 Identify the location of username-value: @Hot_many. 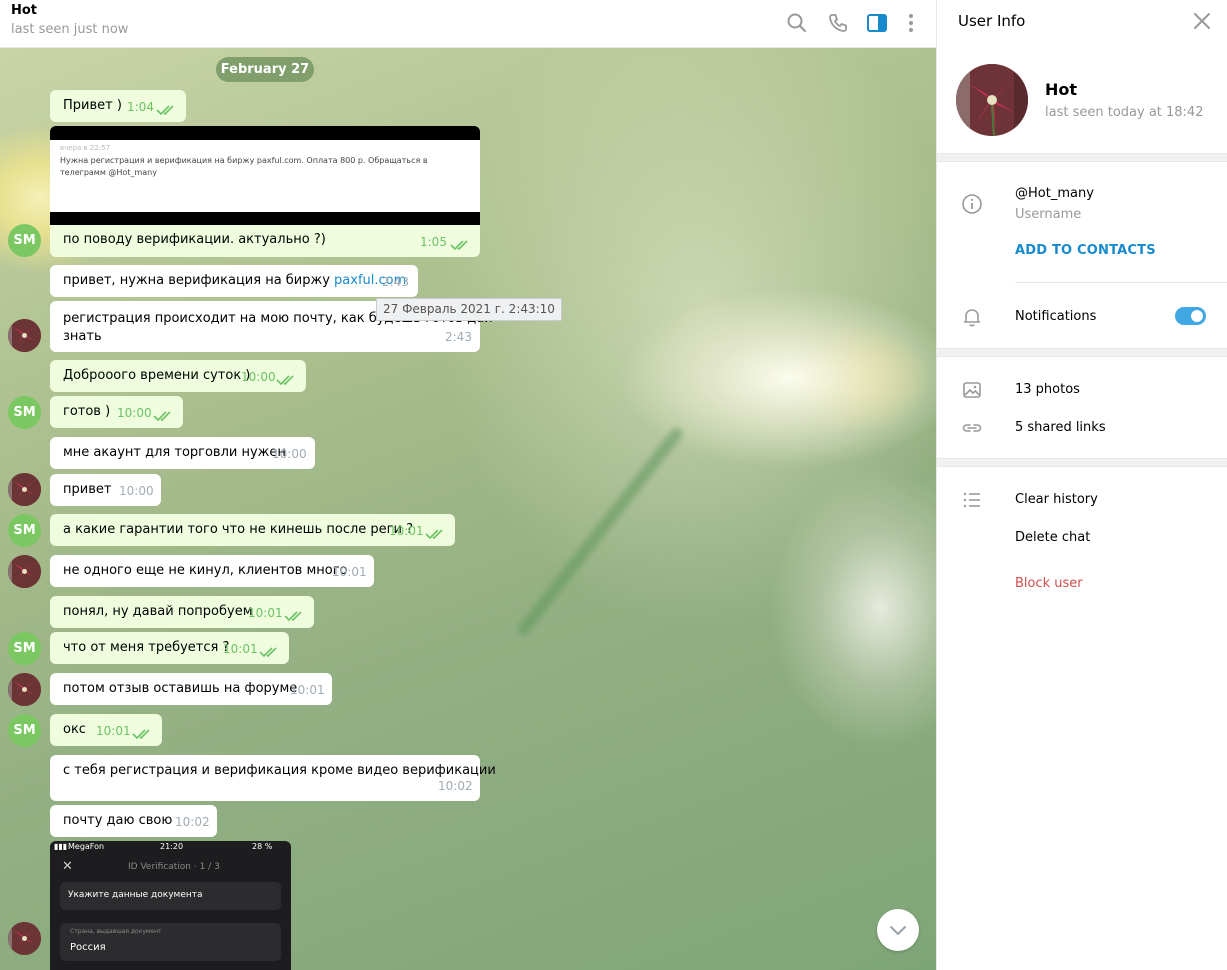
(1054, 193).